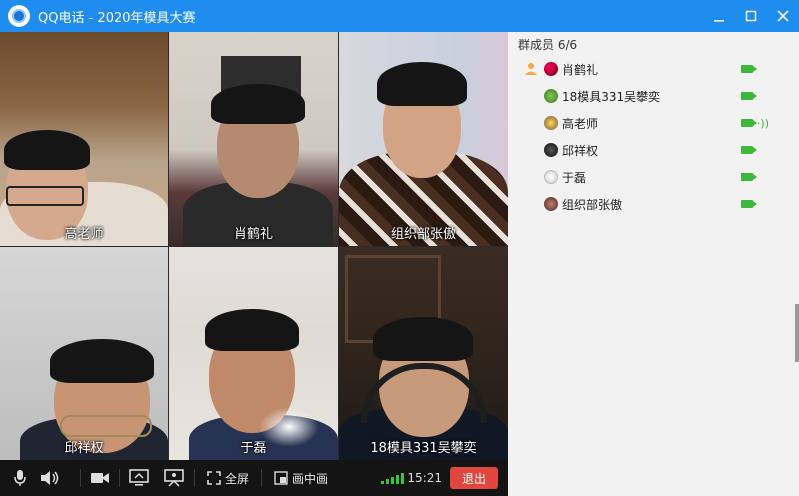 The width and height of the screenshot is (799, 496). What do you see at coordinates (423, 353) in the screenshot?
I see `video-tile: 18模具331吴攀奕` at bounding box center [423, 353].